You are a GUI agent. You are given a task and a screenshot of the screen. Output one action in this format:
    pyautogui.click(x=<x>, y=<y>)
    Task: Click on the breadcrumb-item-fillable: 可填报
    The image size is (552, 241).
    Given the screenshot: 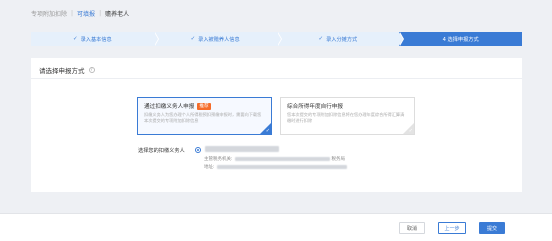 What is the action you would take?
    pyautogui.click(x=86, y=13)
    